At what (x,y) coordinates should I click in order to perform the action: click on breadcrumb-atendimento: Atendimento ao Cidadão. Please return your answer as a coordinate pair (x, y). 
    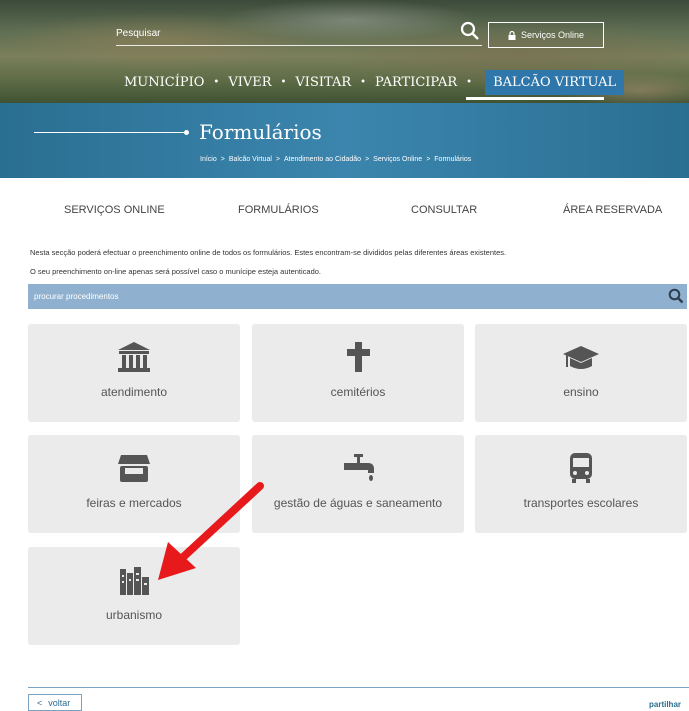
    Looking at the image, I should click on (322, 159).